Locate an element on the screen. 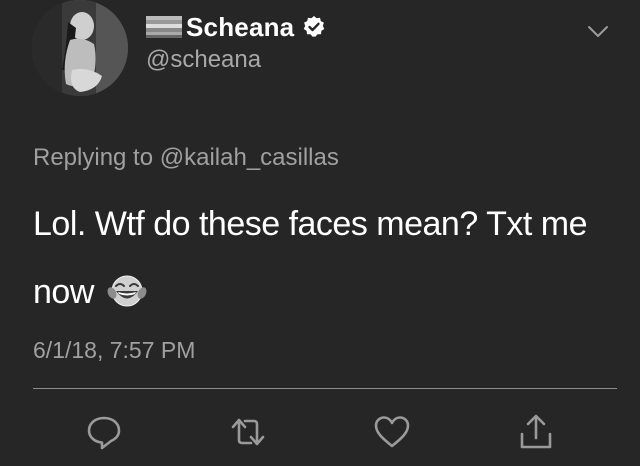  replying-to-label: Replying to is located at coordinates (93, 157).